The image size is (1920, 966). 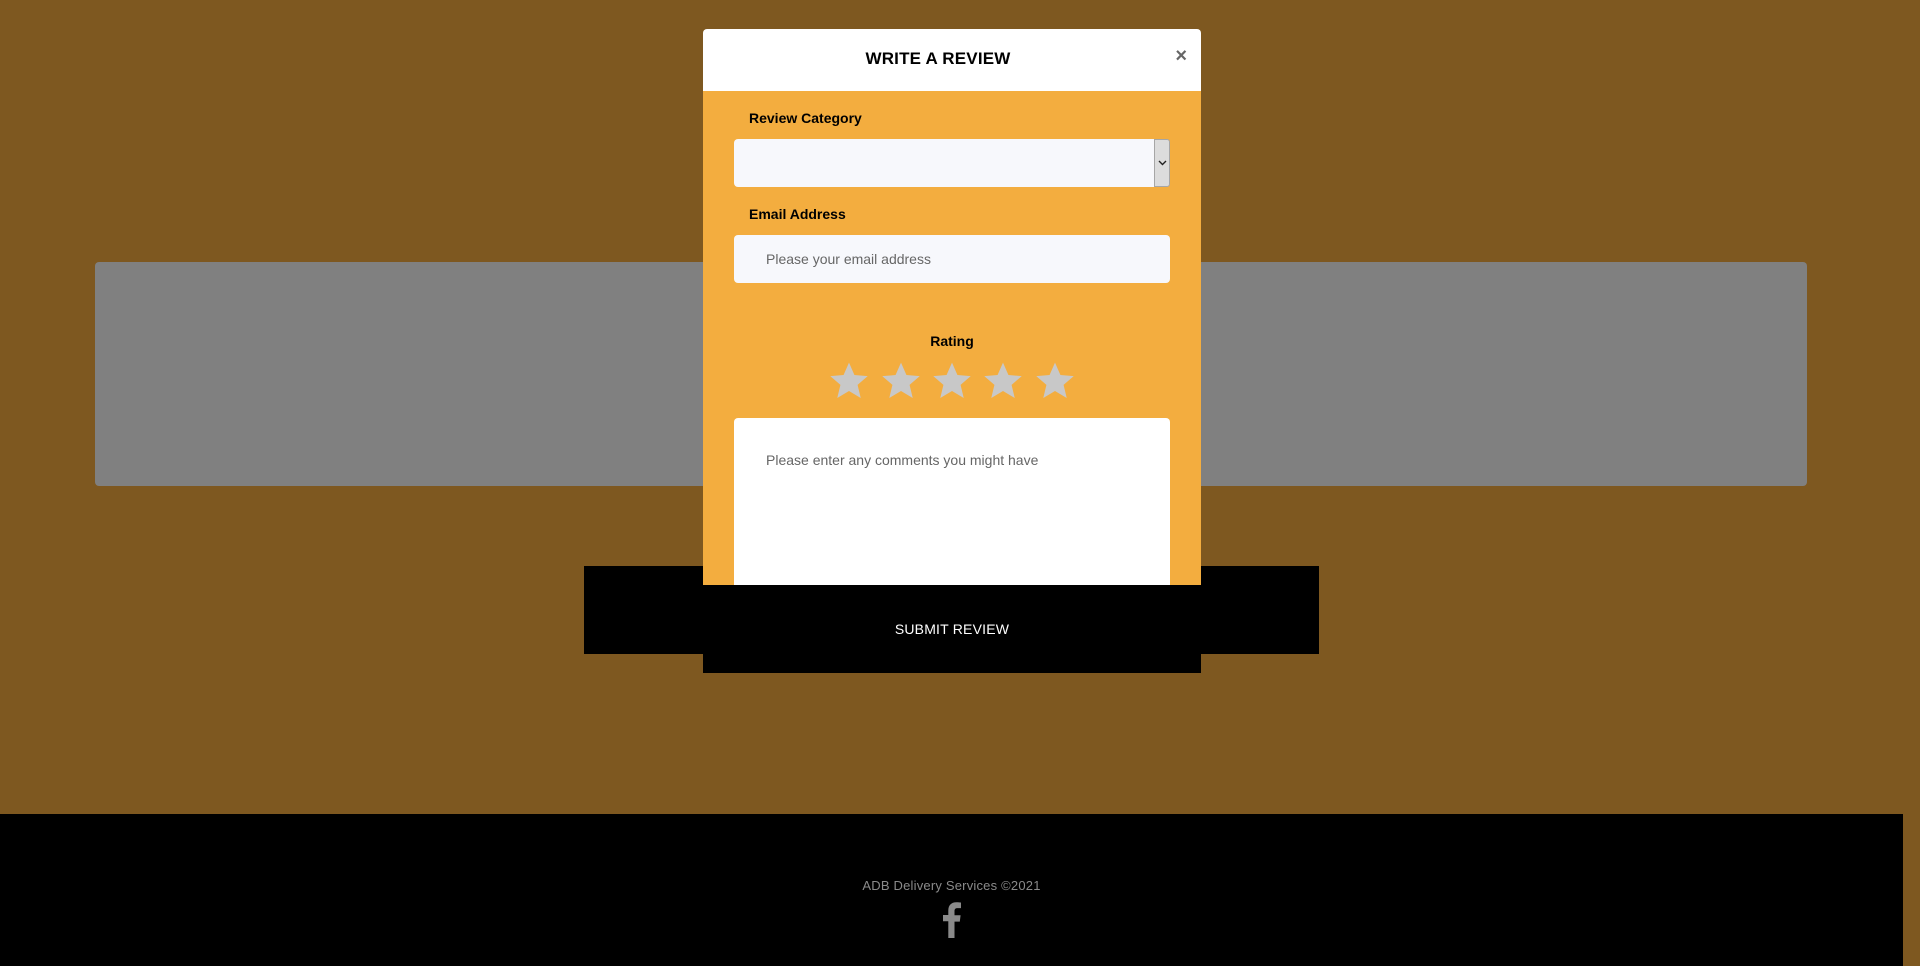 I want to click on star-rating, so click(x=953, y=381).